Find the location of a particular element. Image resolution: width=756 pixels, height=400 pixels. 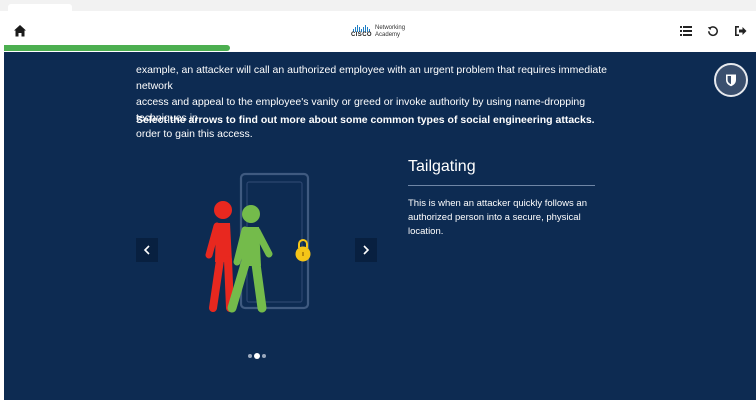

previous-slide-button is located at coordinates (147, 250).